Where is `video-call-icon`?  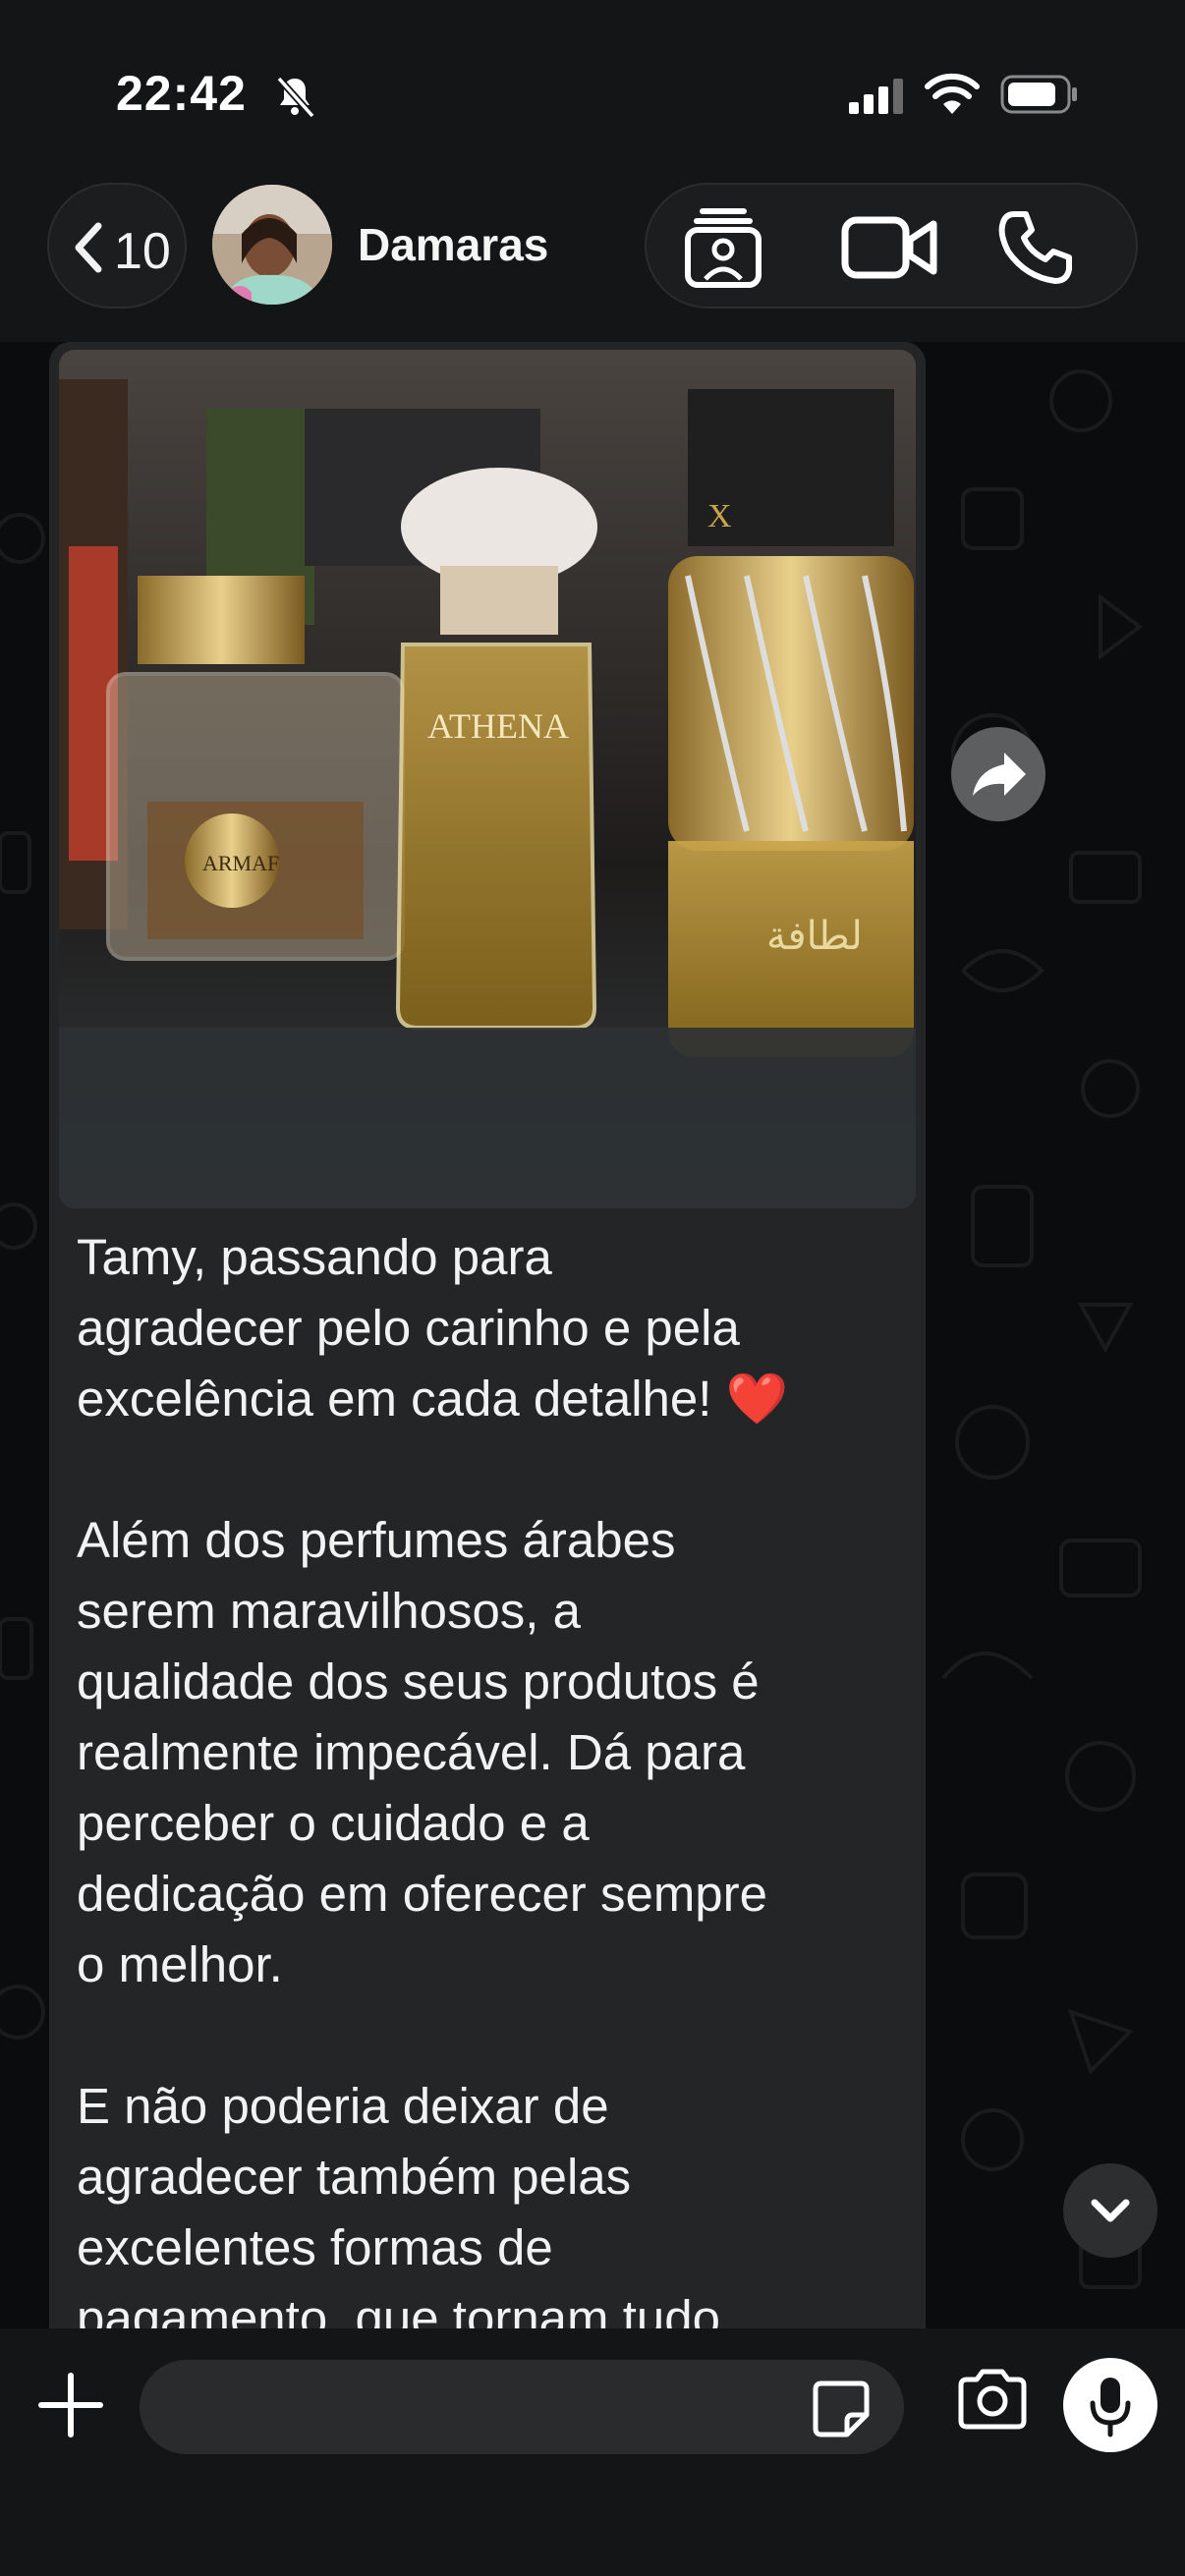 video-call-icon is located at coordinates (890, 247).